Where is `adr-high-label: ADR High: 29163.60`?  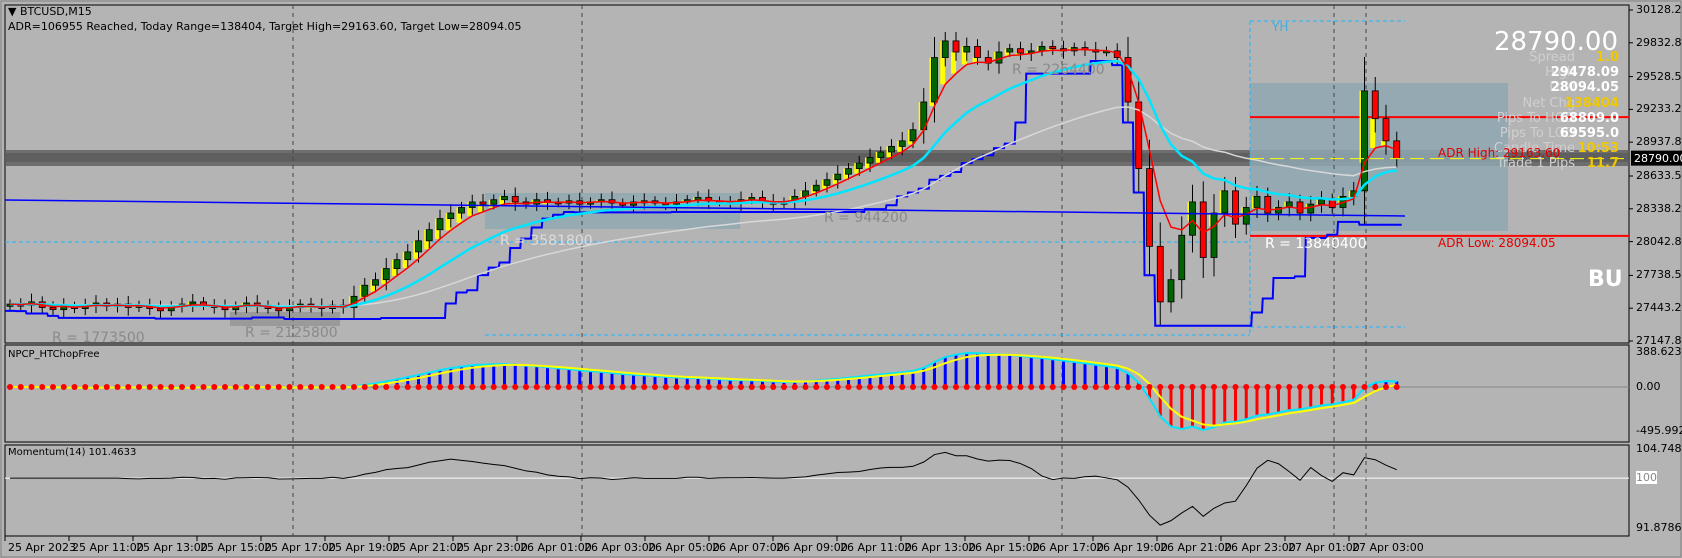 adr-high-label: ADR High: 29163.60 is located at coordinates (1499, 153).